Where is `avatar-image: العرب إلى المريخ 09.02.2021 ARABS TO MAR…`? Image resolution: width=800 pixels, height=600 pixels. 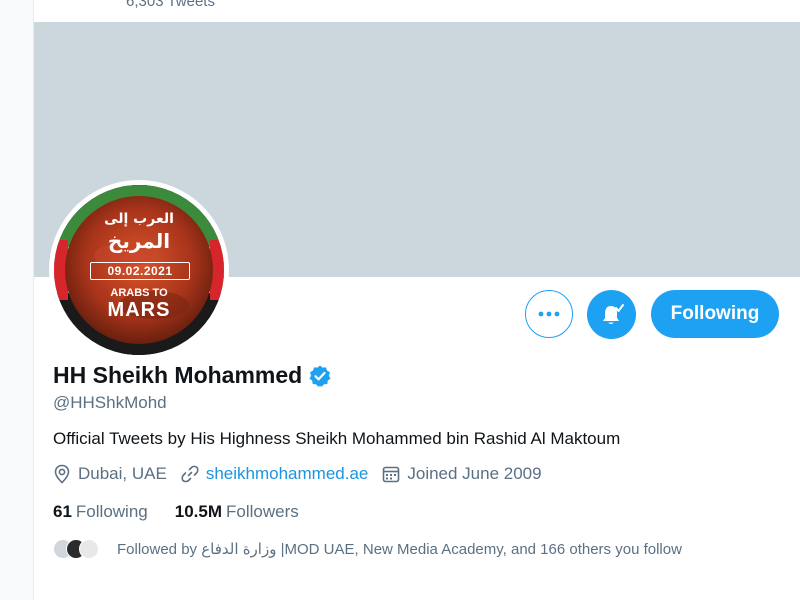 avatar-image: العرب إلى المريخ 09.02.2021 ARABS TO MAR… is located at coordinates (139, 270).